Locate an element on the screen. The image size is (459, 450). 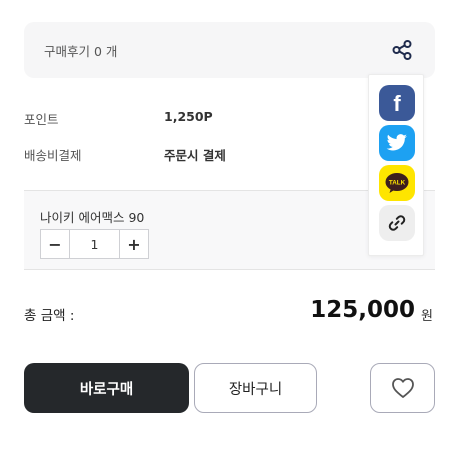
share-kakaotalk-button: TALK is located at coordinates (397, 183).